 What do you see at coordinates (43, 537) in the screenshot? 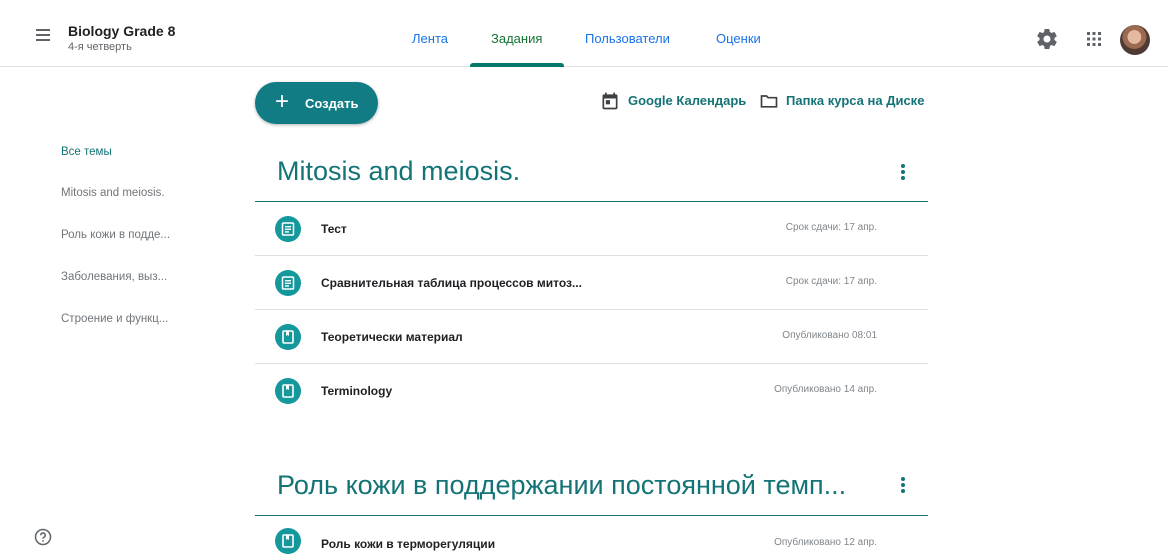
I see `help-icon` at bounding box center [43, 537].